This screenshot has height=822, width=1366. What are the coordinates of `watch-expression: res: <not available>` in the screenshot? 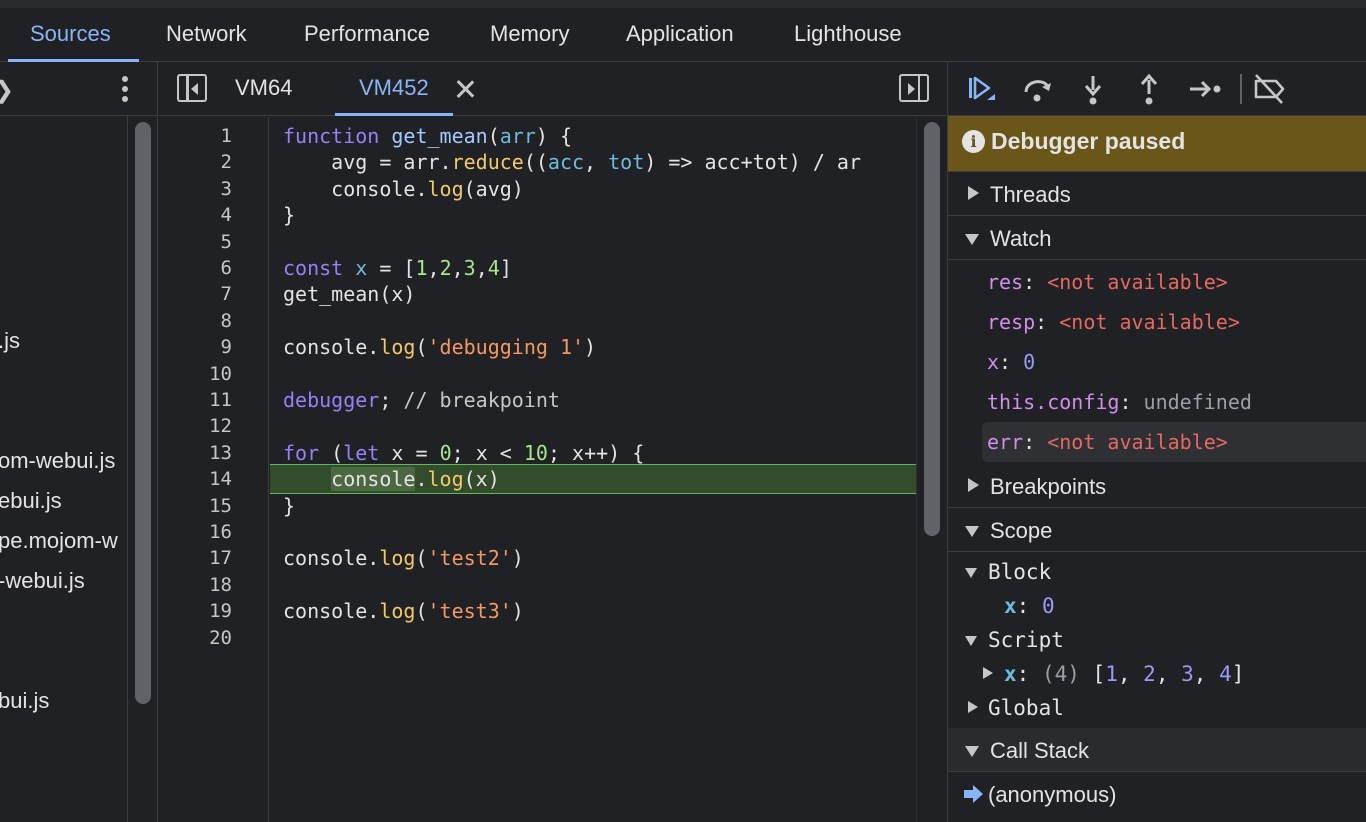 It's located at (1157, 282).